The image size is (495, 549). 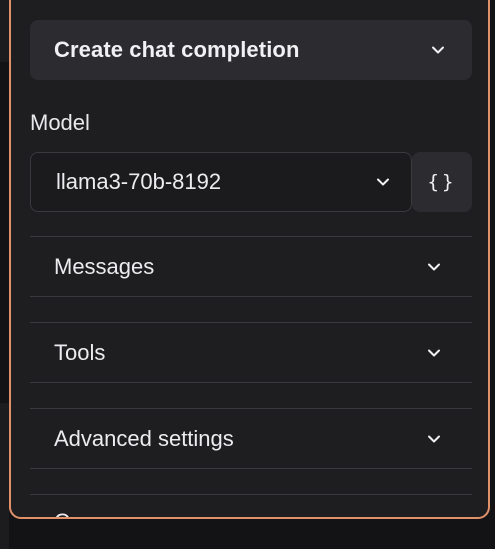 I want to click on model-label: Model, so click(x=60, y=122).